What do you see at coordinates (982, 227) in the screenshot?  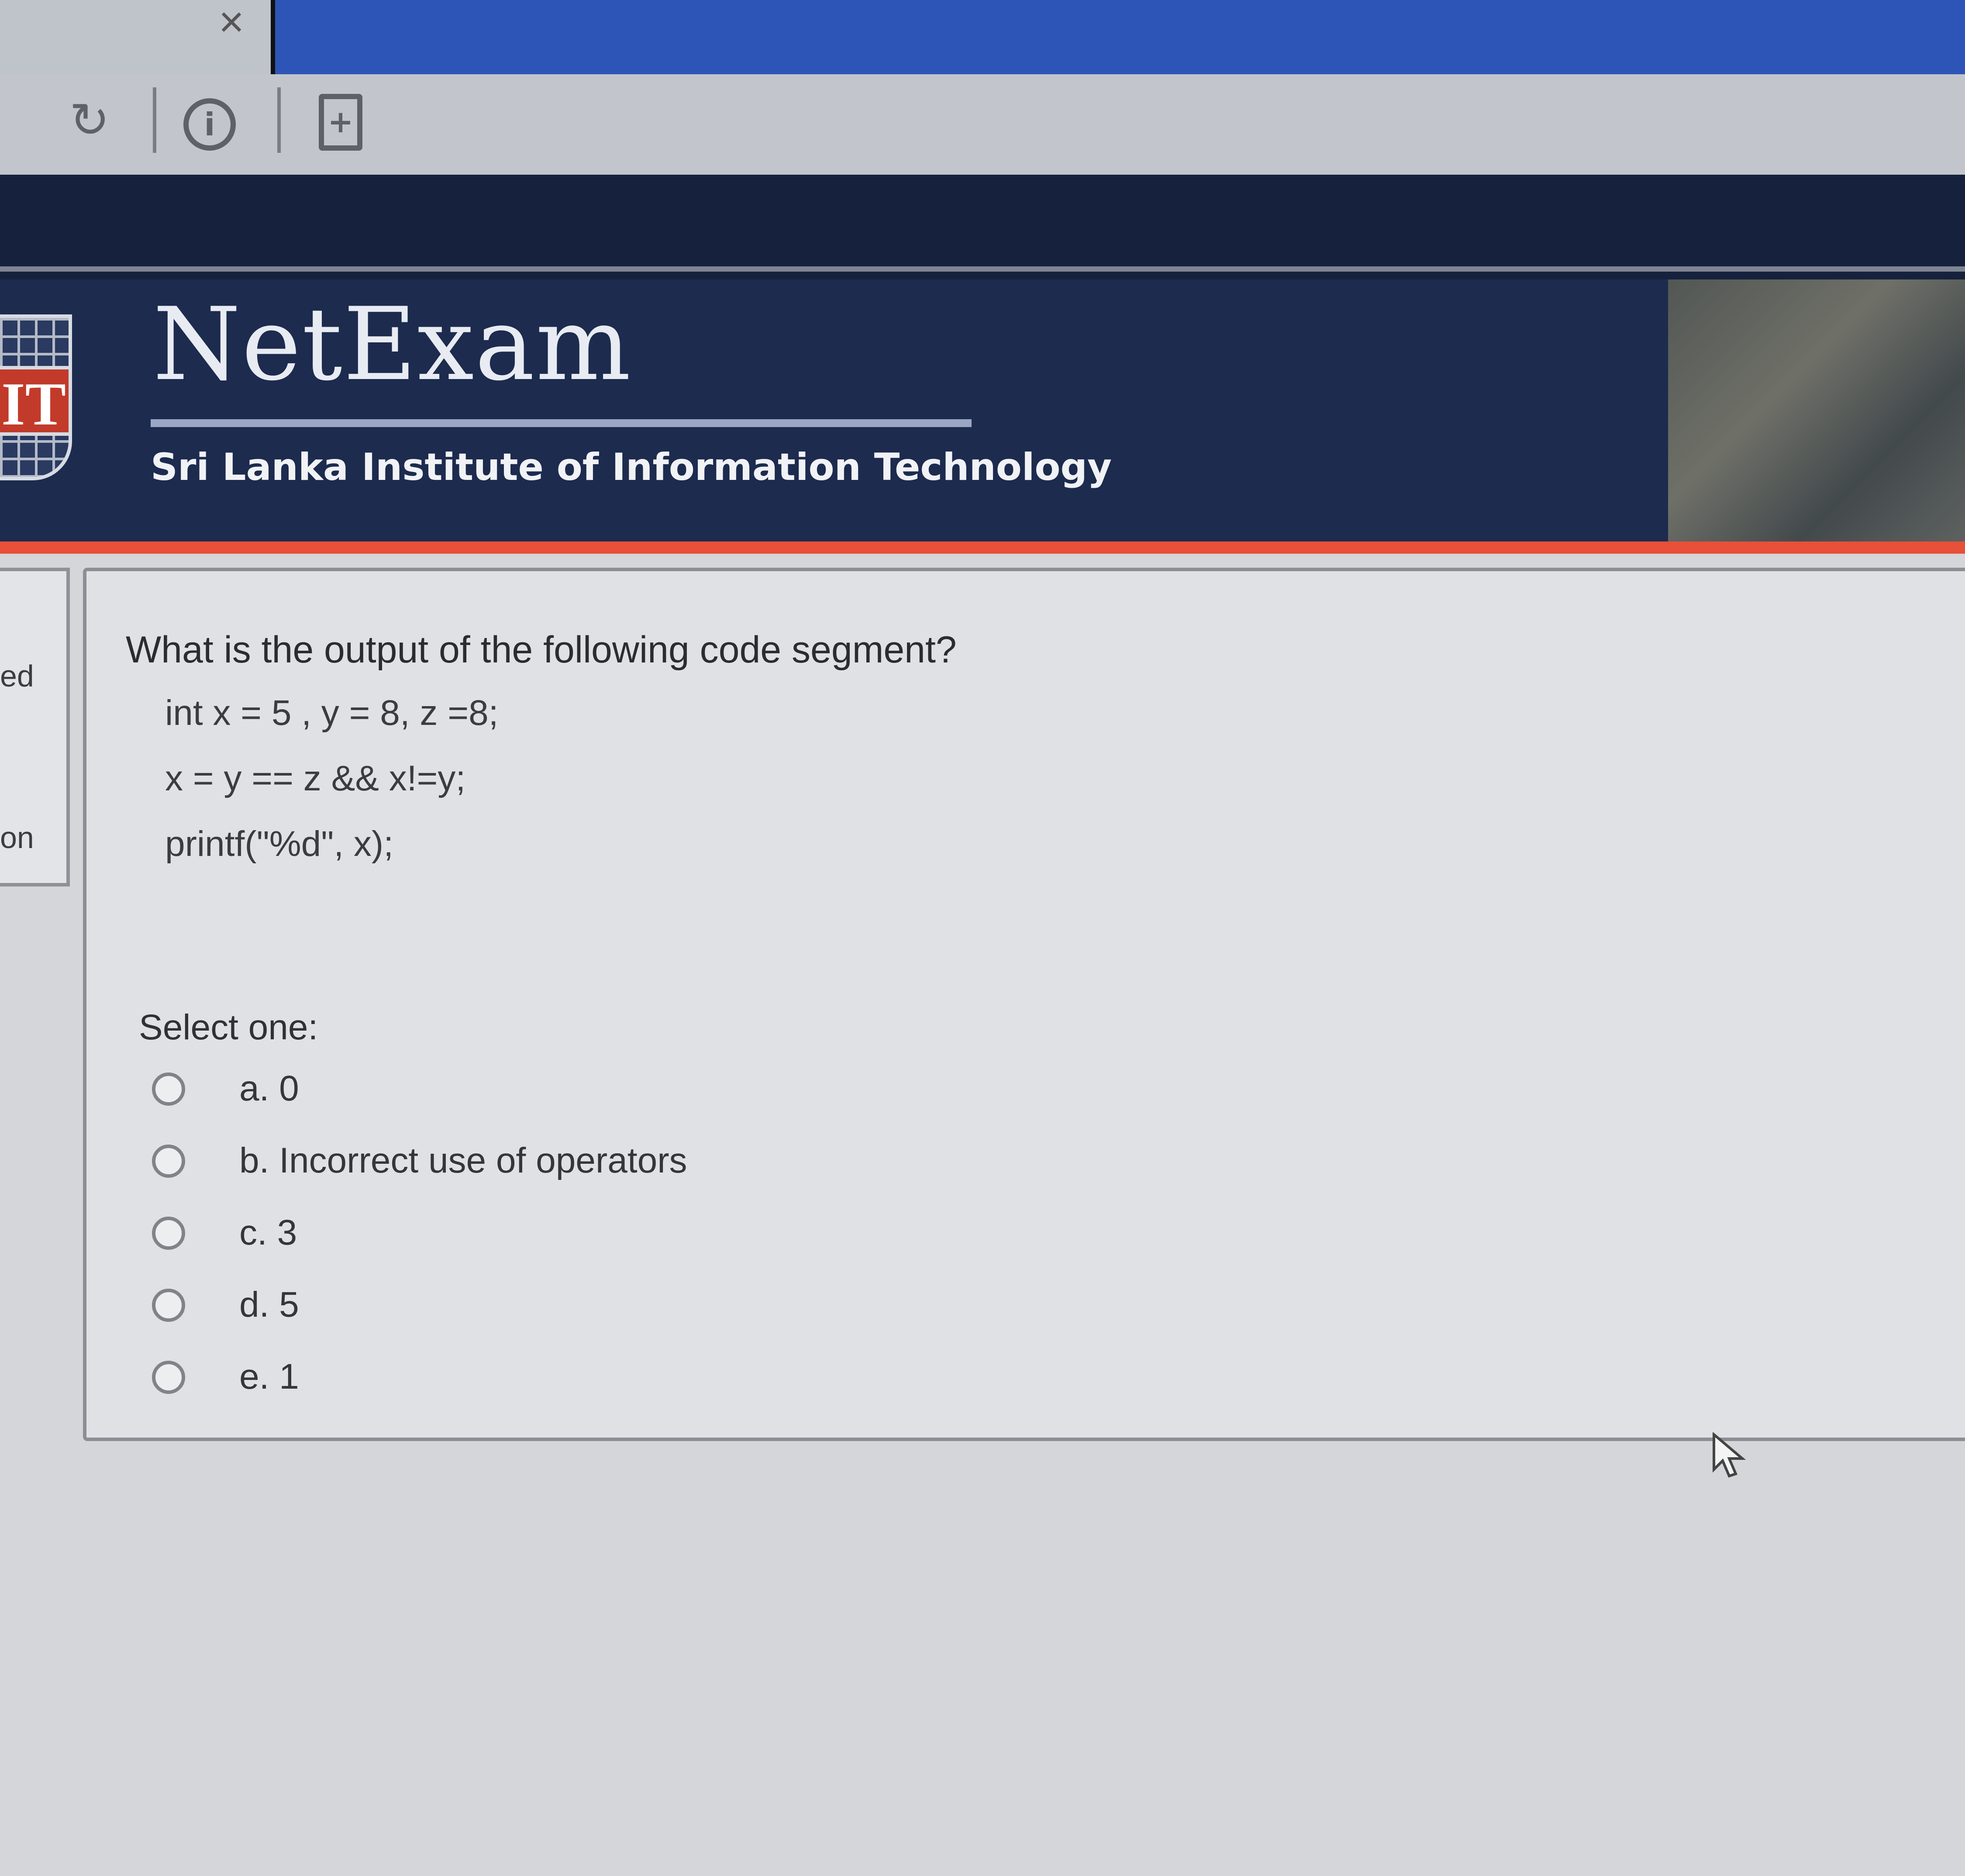 I see `site-header-top` at bounding box center [982, 227].